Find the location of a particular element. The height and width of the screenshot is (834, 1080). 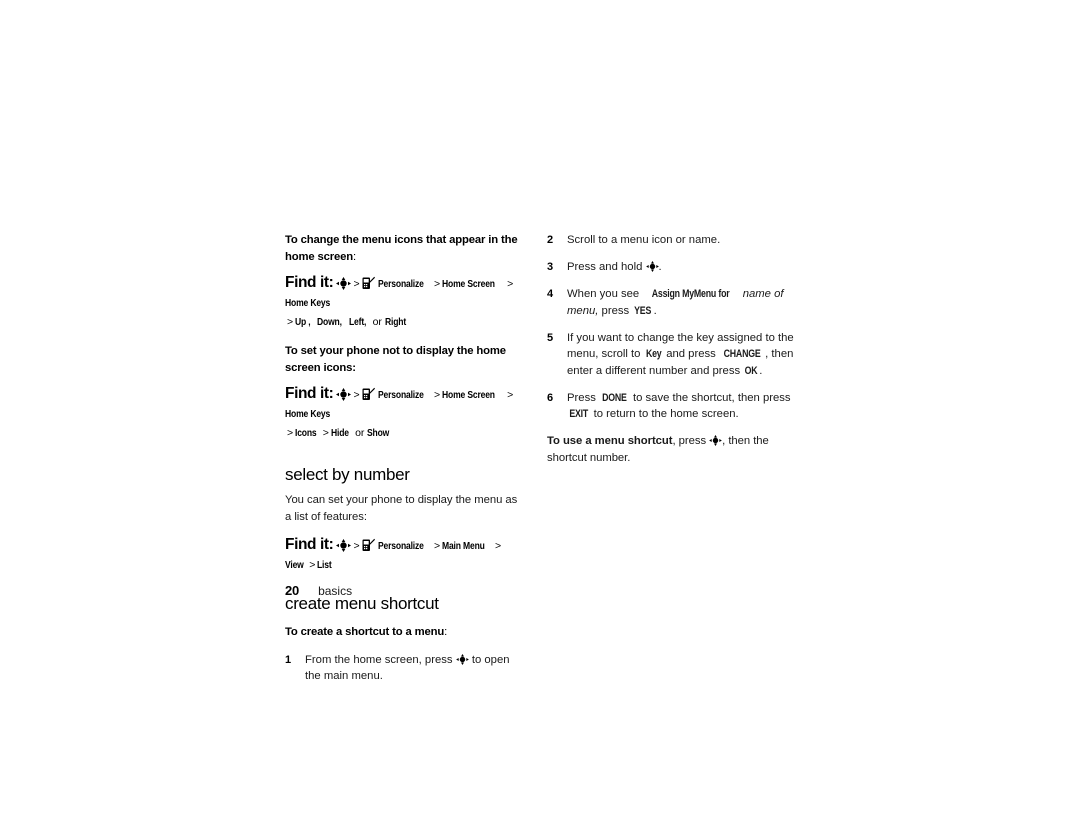

path-item-home-screen-1: Home Screen is located at coordinates (469, 284).